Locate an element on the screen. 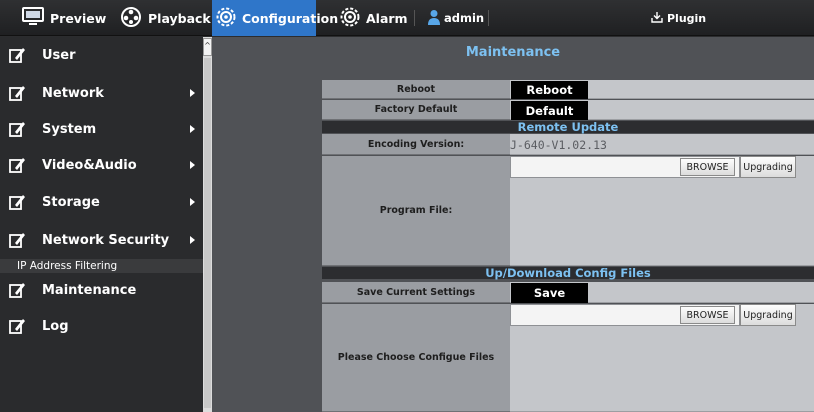 This screenshot has width=814, height=412. remote-update-header: Remote Update is located at coordinates (568, 127).